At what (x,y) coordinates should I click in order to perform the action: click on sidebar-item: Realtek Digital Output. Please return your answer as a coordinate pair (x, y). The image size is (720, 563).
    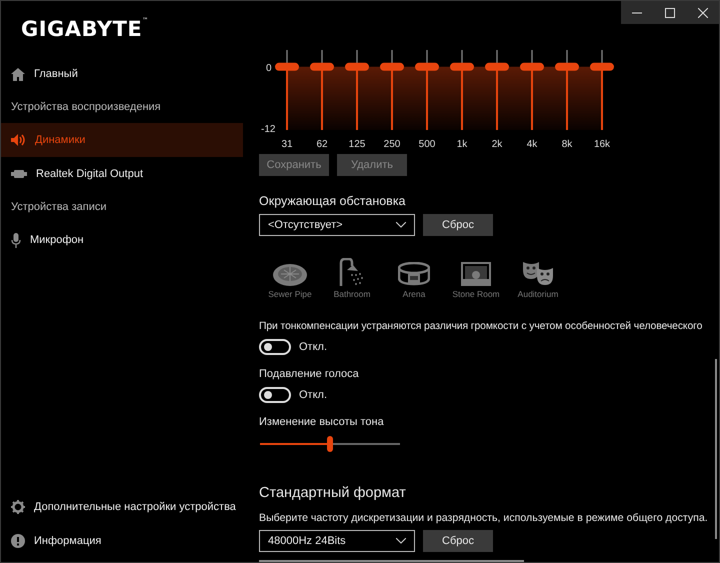
    Looking at the image, I should click on (122, 174).